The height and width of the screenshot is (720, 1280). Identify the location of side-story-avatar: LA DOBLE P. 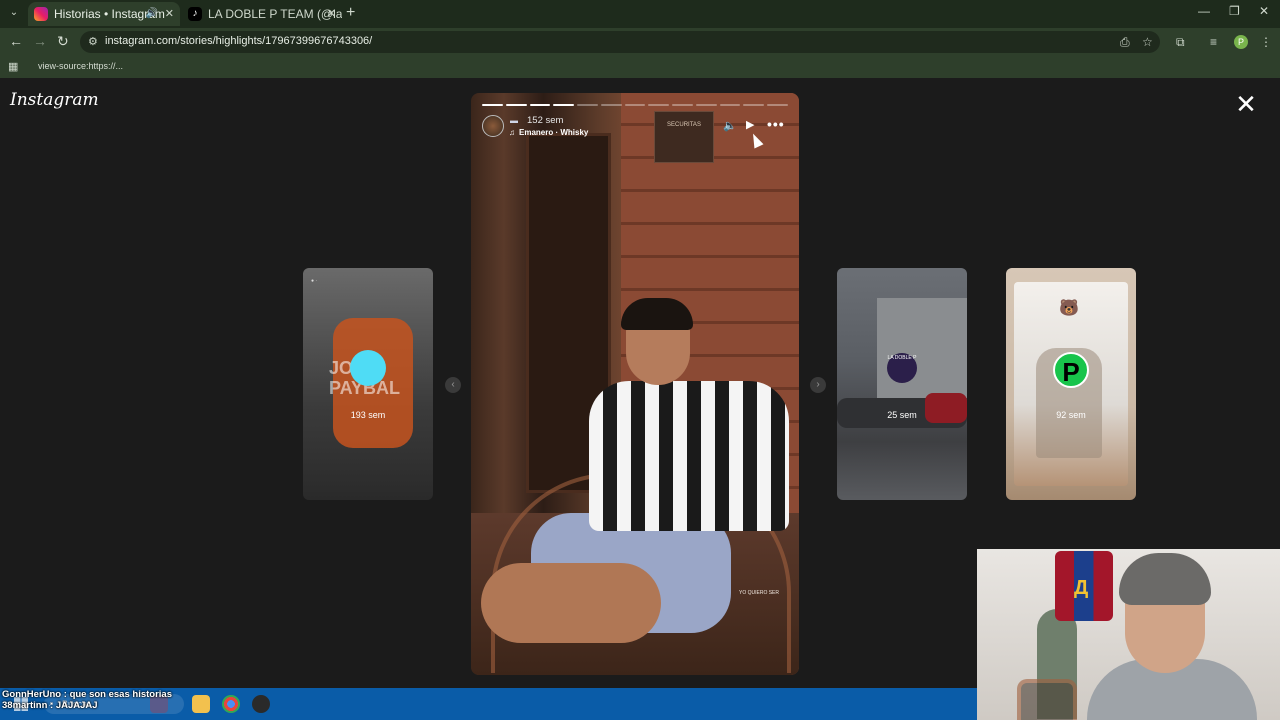
(902, 368).